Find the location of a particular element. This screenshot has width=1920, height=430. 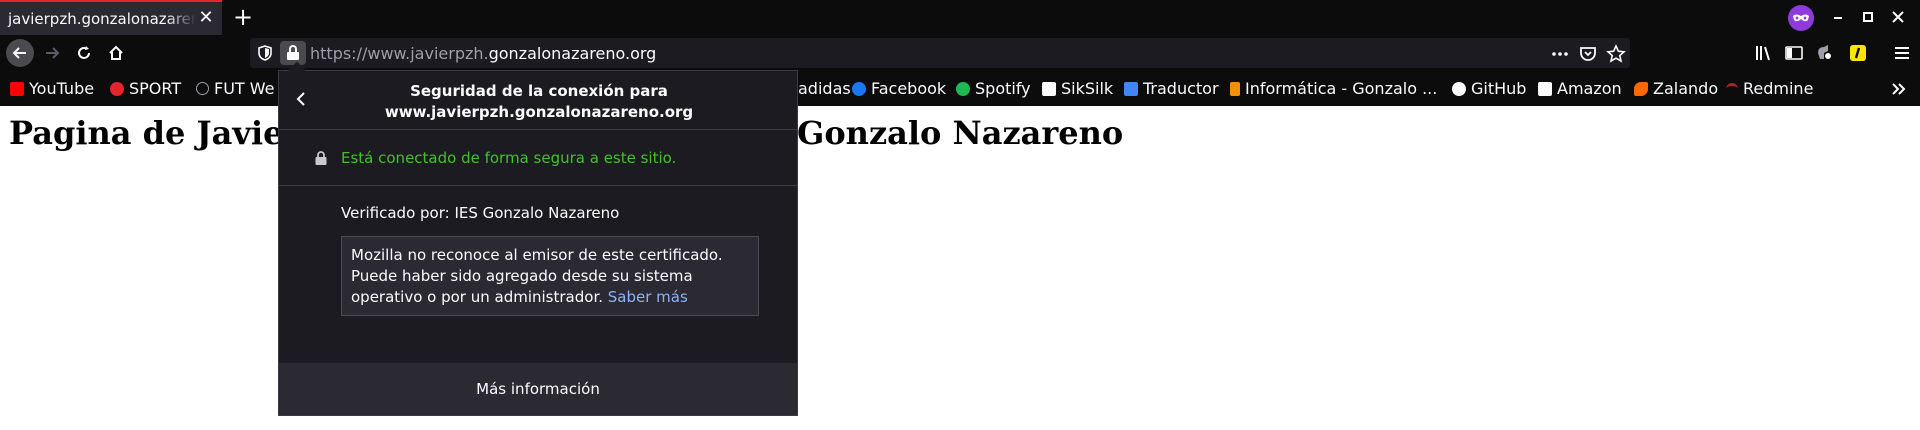

bookmark-traductor: Traductor is located at coordinates (1171, 88).